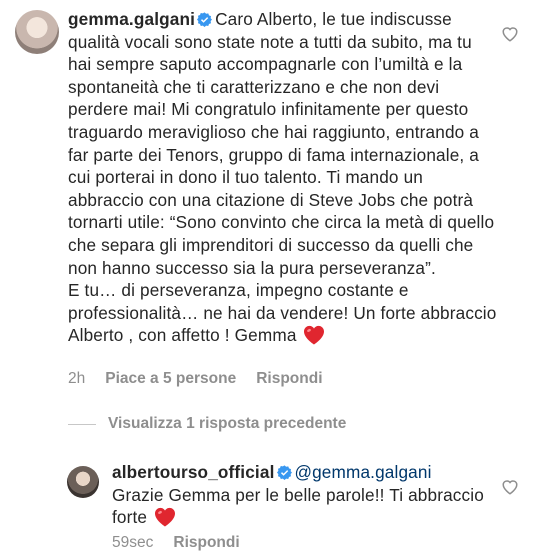 This screenshot has height=560, width=535. What do you see at coordinates (131, 19) in the screenshot?
I see `comment-username: gemma.galgani` at bounding box center [131, 19].